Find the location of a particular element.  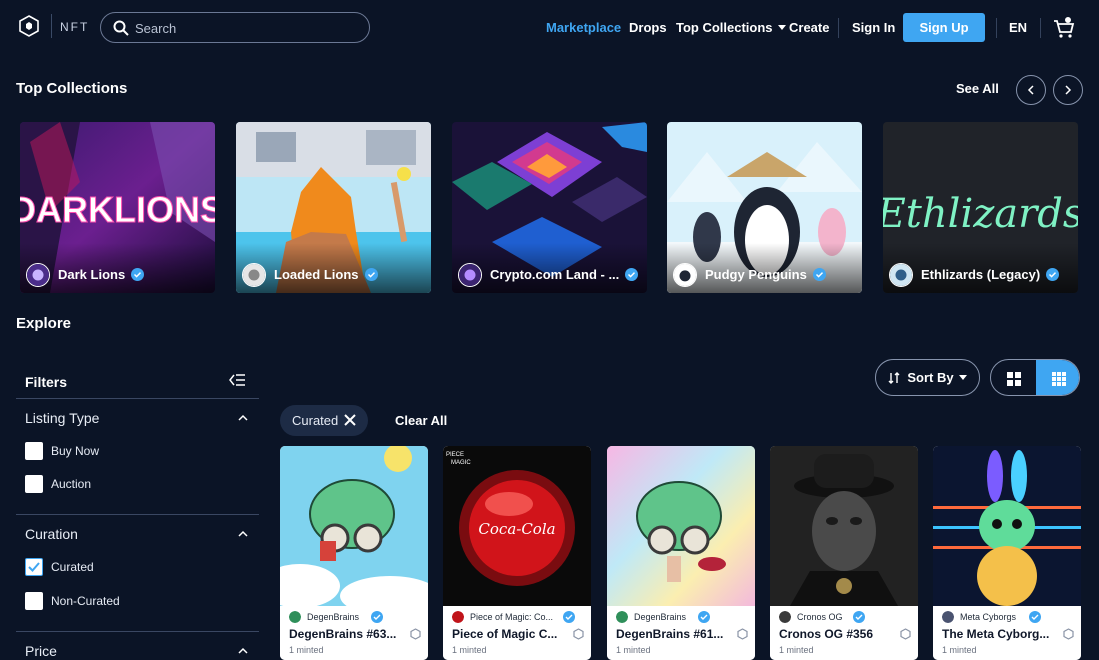

collection-name: Loaded Lions is located at coordinates (316, 274).